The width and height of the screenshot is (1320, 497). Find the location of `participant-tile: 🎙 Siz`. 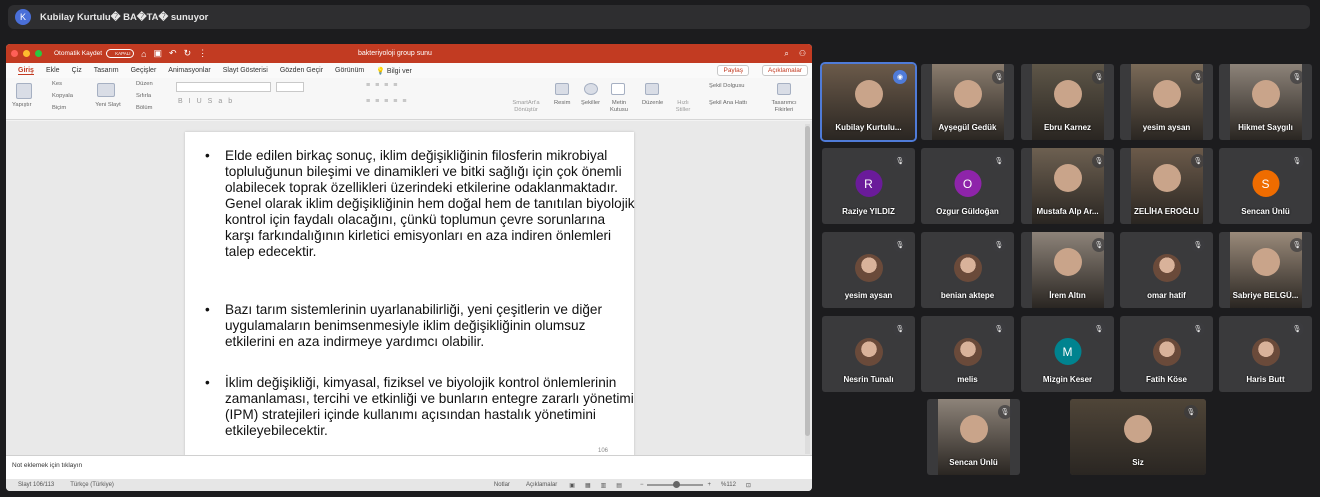

participant-tile: 🎙 Siz is located at coordinates (1138, 437).